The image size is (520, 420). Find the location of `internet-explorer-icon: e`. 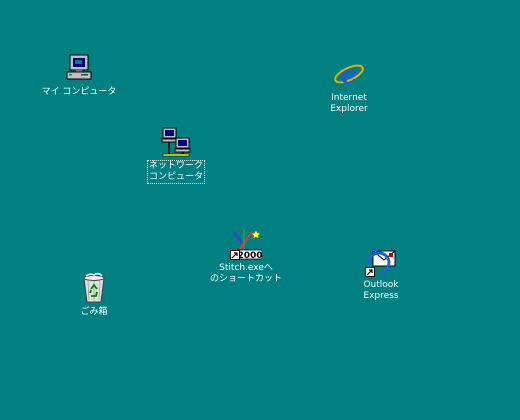

internet-explorer-icon: e is located at coordinates (349, 74).